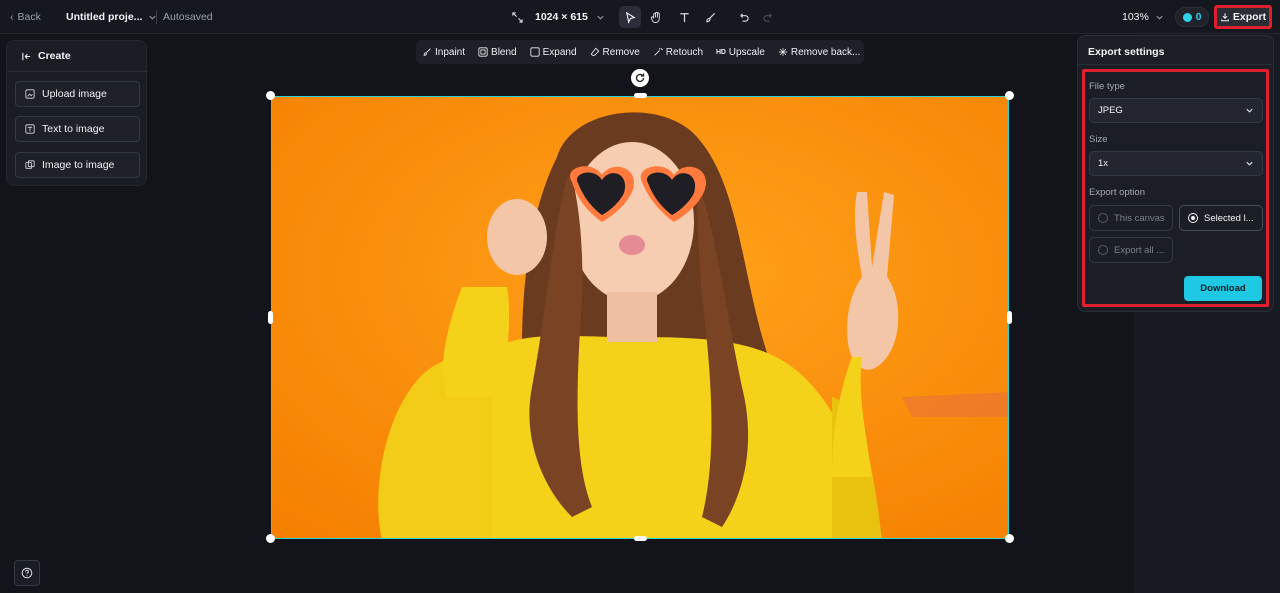  What do you see at coordinates (1098, 139) in the screenshot?
I see `size-label: Size` at bounding box center [1098, 139].